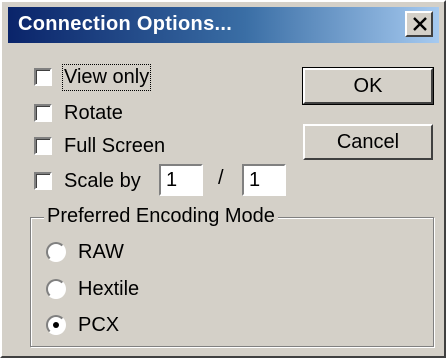  I want to click on raw-radio, so click(56, 252).